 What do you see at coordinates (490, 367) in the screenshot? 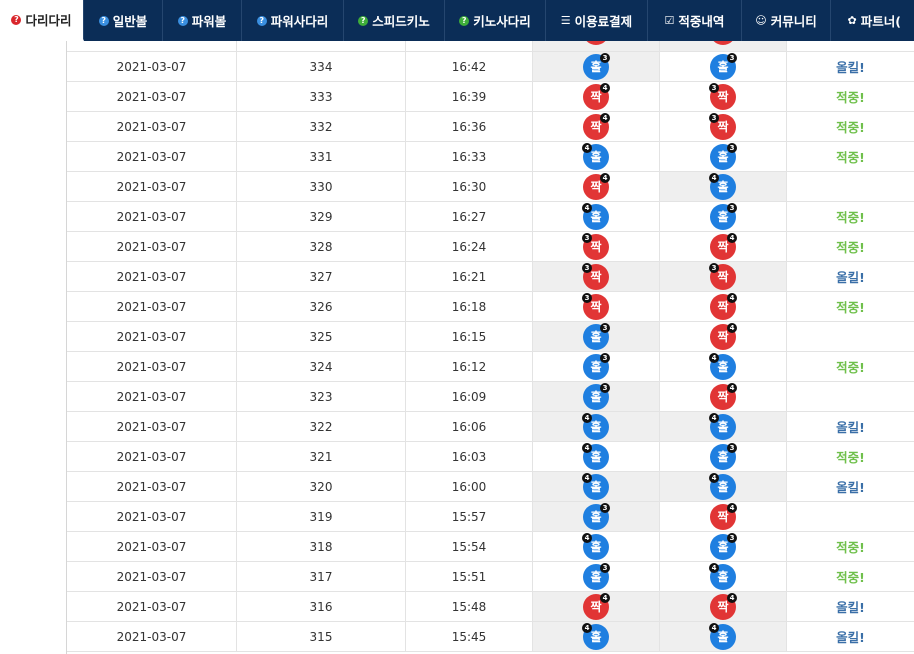
I see `table-row: 2021-03-07 324 16:12 홀 3 홀 4 적중!` at bounding box center [490, 367].